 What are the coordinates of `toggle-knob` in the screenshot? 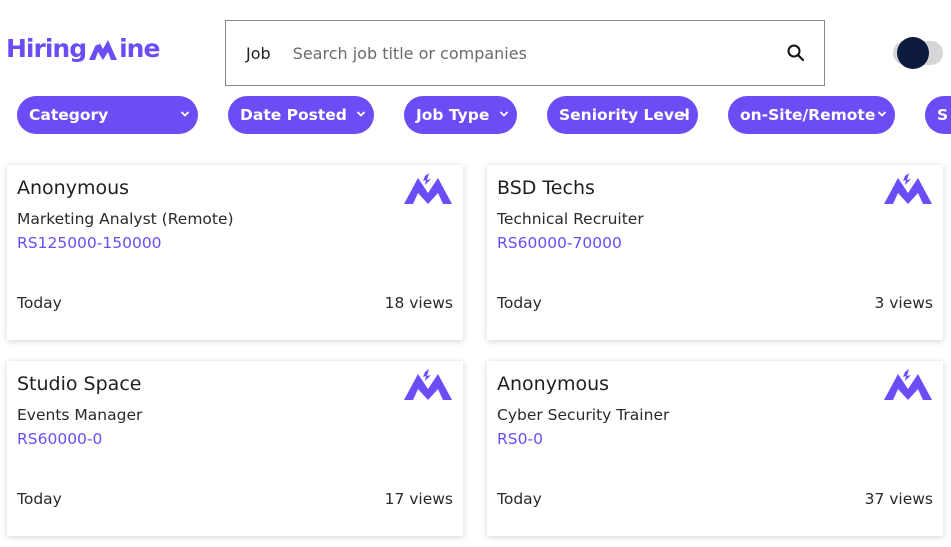 It's located at (913, 53).